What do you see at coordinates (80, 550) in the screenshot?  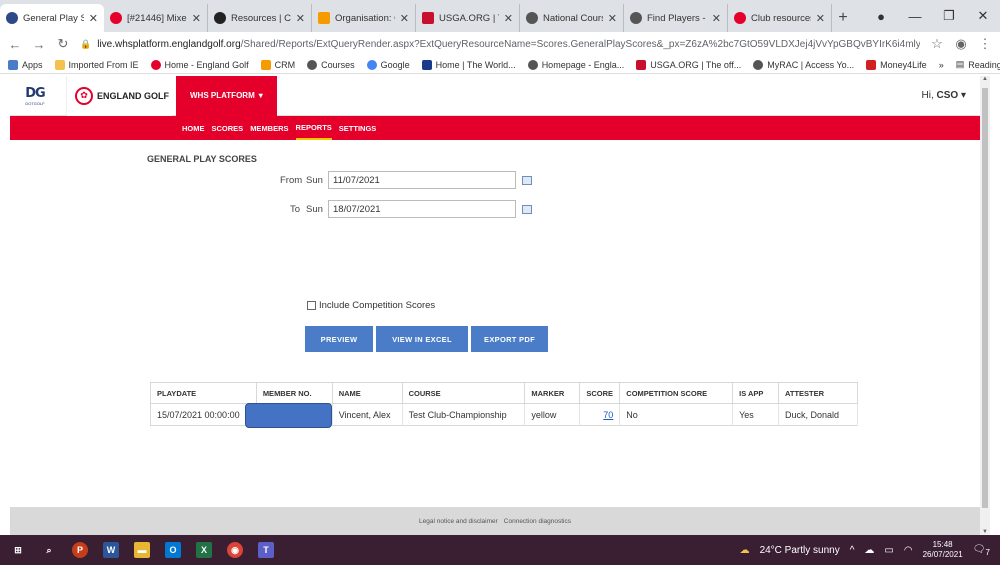 I see `powerpoint-icon: P` at bounding box center [80, 550].